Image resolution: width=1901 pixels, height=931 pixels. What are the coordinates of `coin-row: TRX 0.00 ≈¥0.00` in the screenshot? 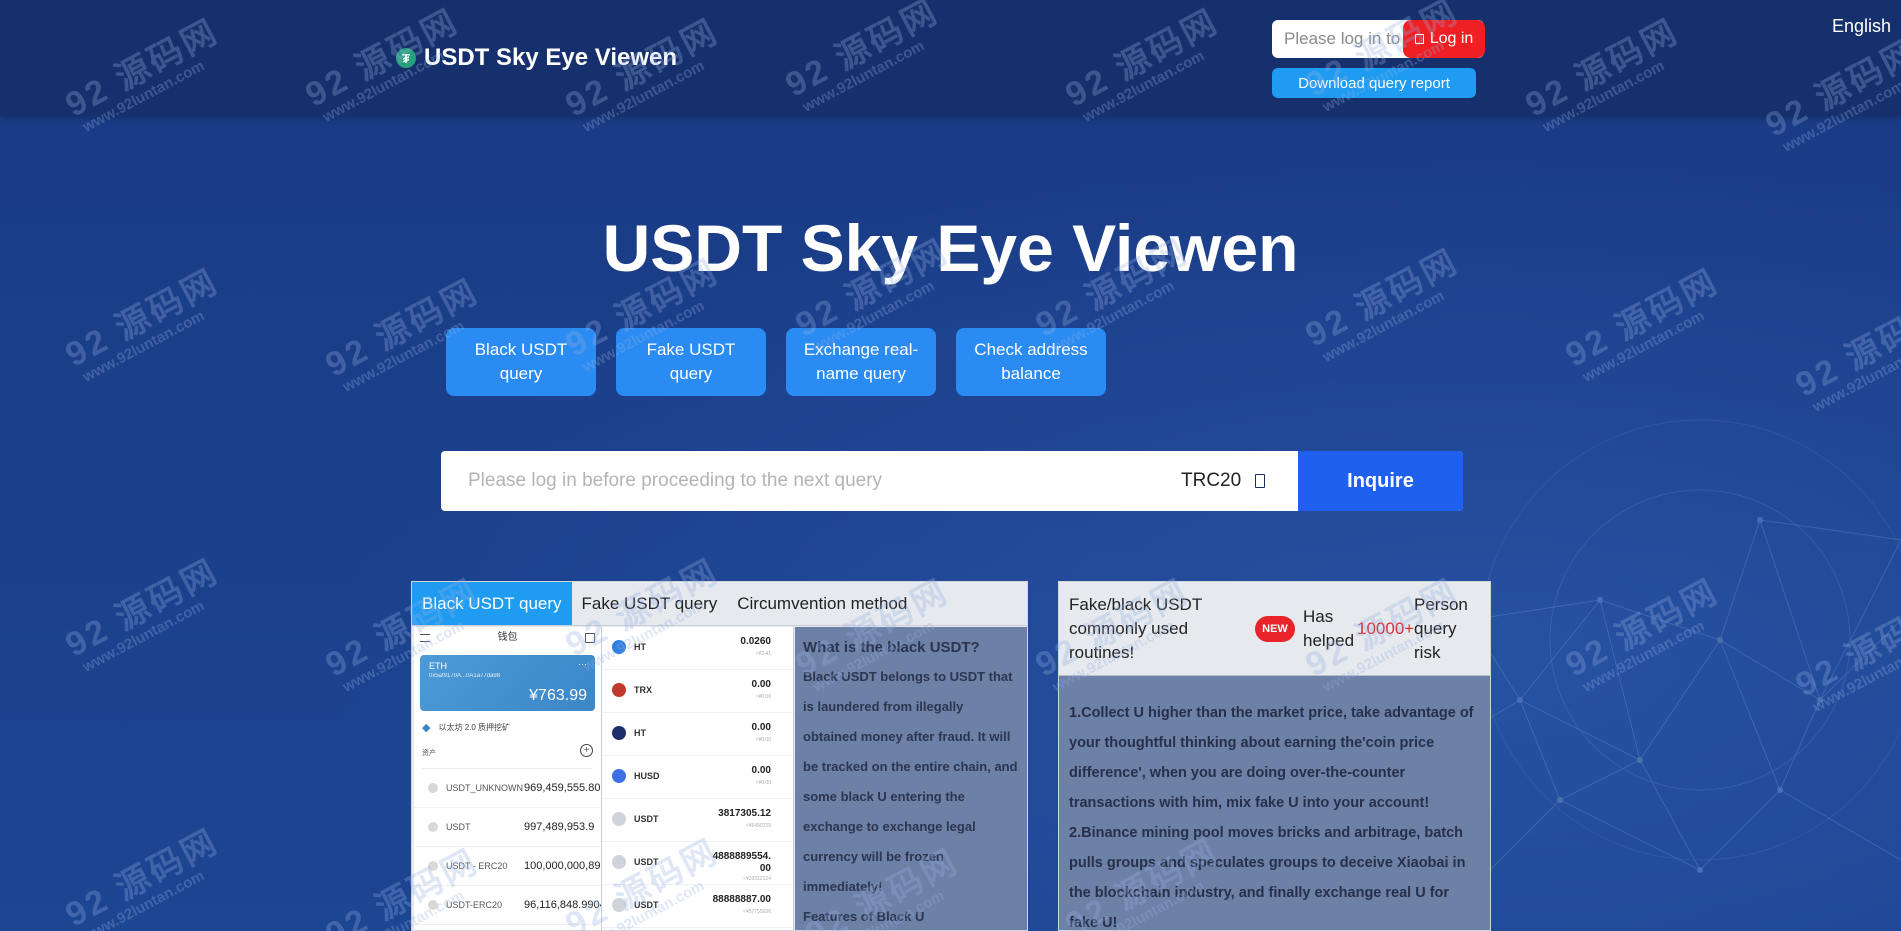 It's located at (697, 691).